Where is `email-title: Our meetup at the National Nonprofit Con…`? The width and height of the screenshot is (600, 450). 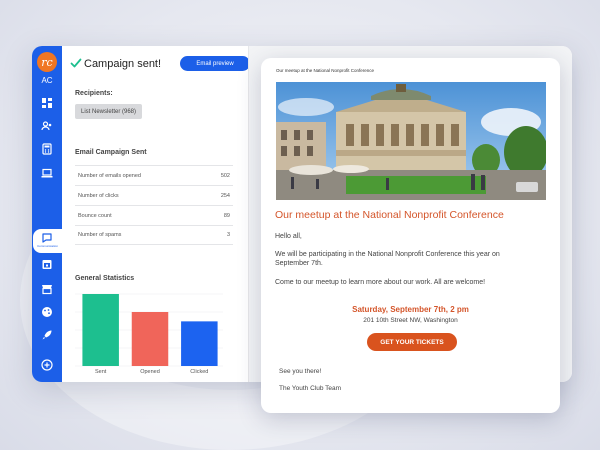 email-title: Our meetup at the National Nonprofit Con… is located at coordinates (389, 215).